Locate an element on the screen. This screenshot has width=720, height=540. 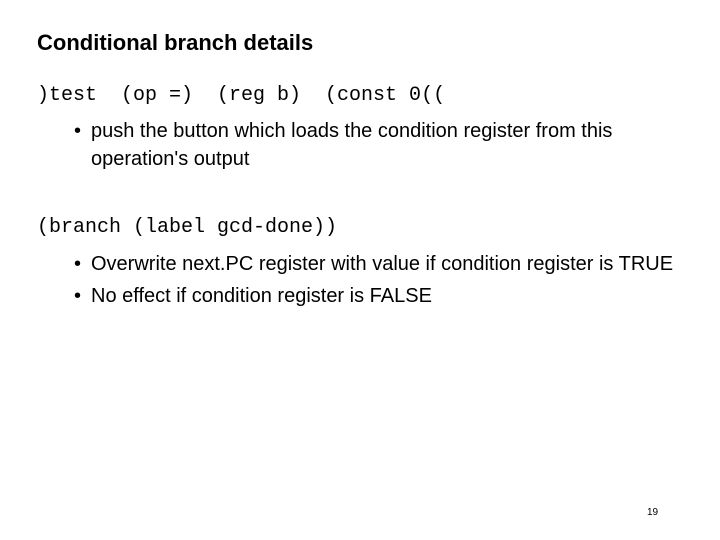
code-line-test: )test (op =) (reg b) (const 0(( is located at coordinates (241, 95).